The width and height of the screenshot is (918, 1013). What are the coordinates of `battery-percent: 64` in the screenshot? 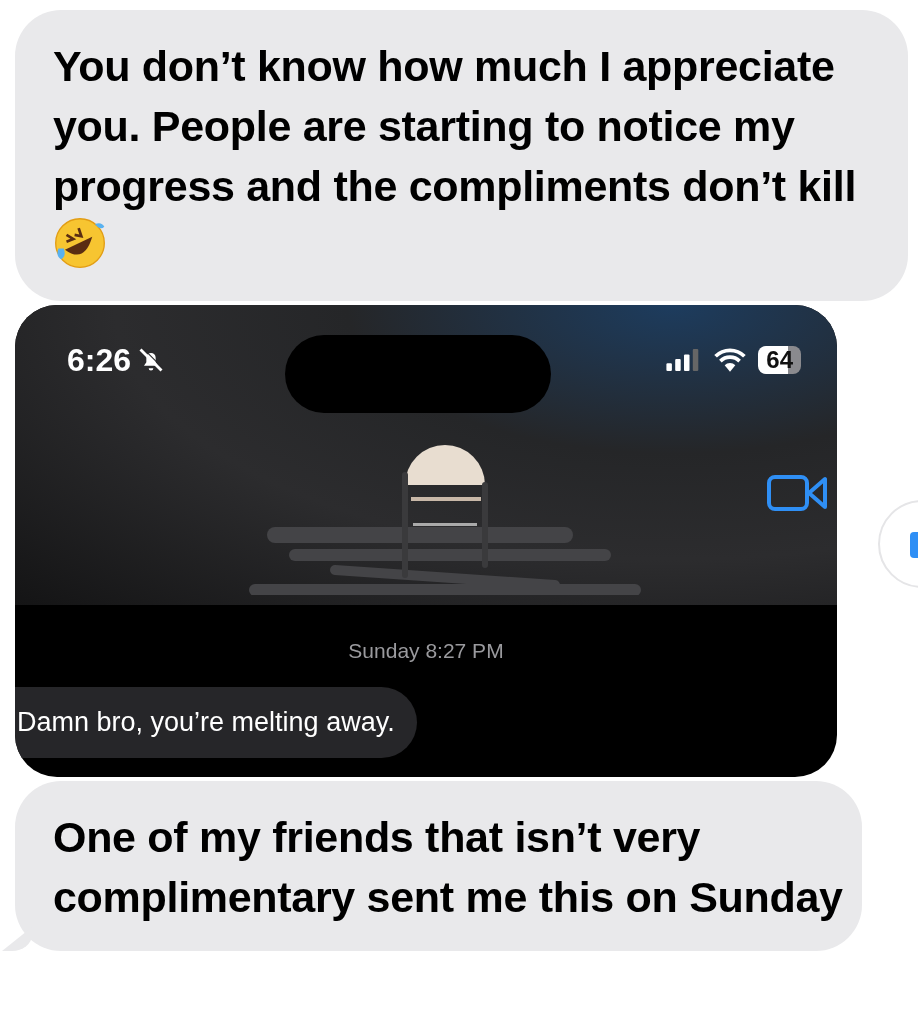 It's located at (779, 360).